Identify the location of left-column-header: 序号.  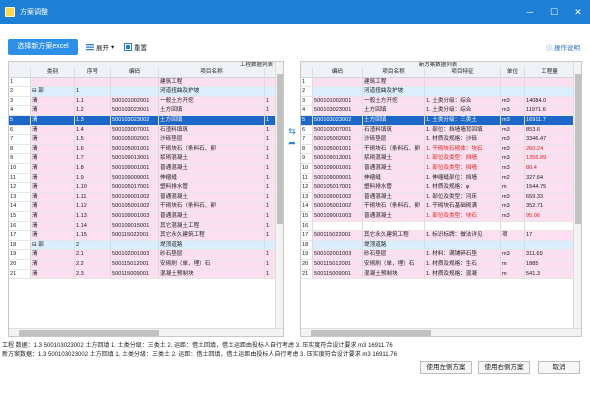
(93, 73).